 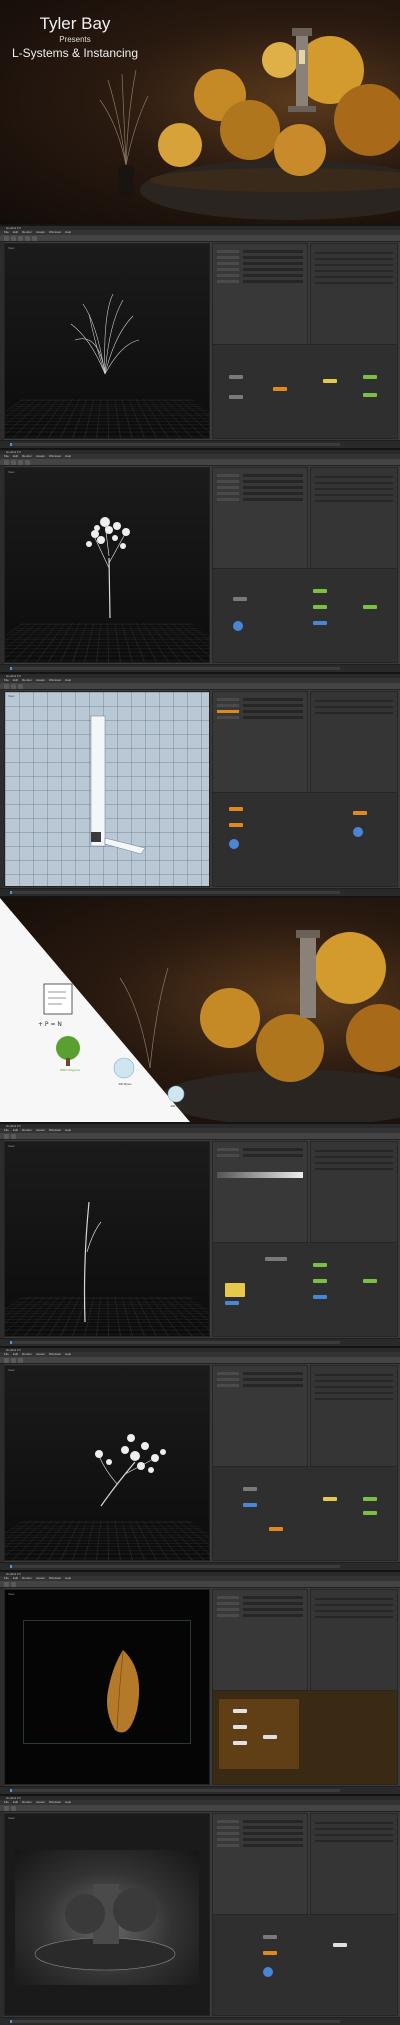 What do you see at coordinates (260, 1175) in the screenshot?
I see `ramp-parameter` at bounding box center [260, 1175].